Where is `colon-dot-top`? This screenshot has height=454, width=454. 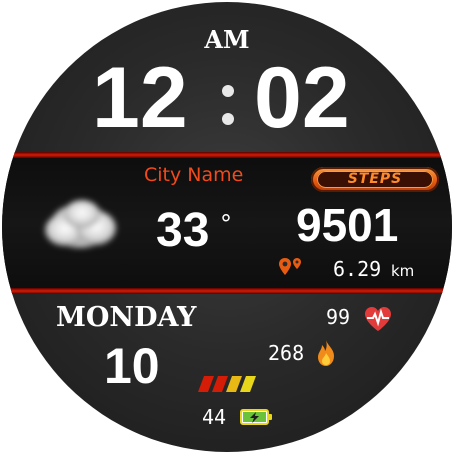 colon-dot-top is located at coordinates (228, 91).